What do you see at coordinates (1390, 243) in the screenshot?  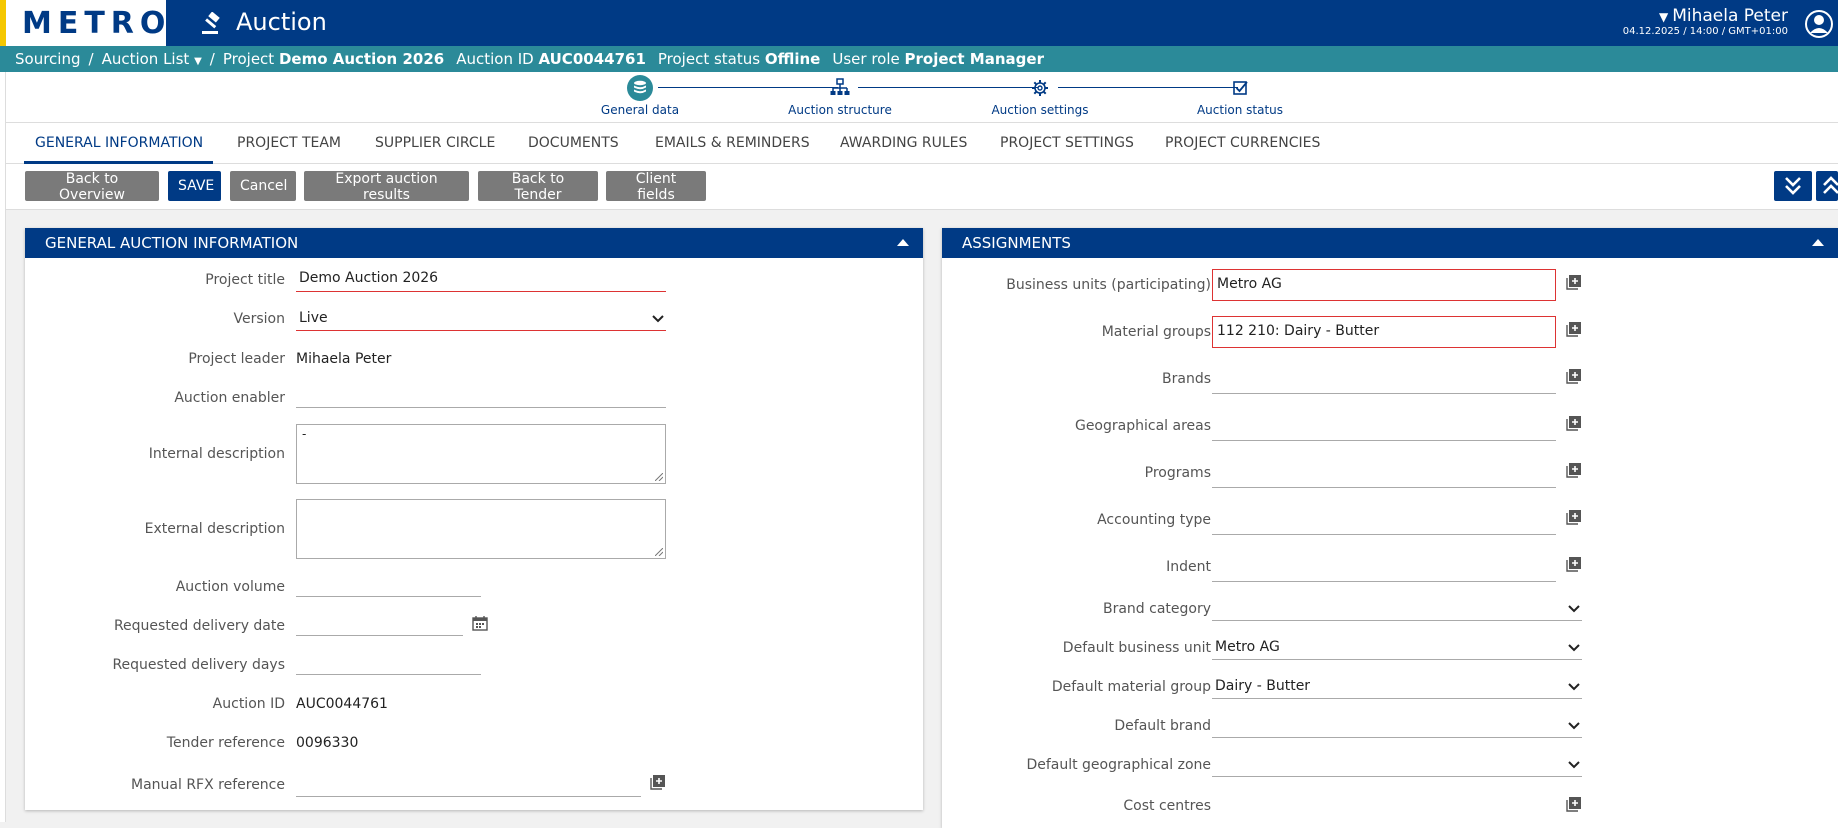 I see `panel-header: ASSIGNMENTS` at bounding box center [1390, 243].